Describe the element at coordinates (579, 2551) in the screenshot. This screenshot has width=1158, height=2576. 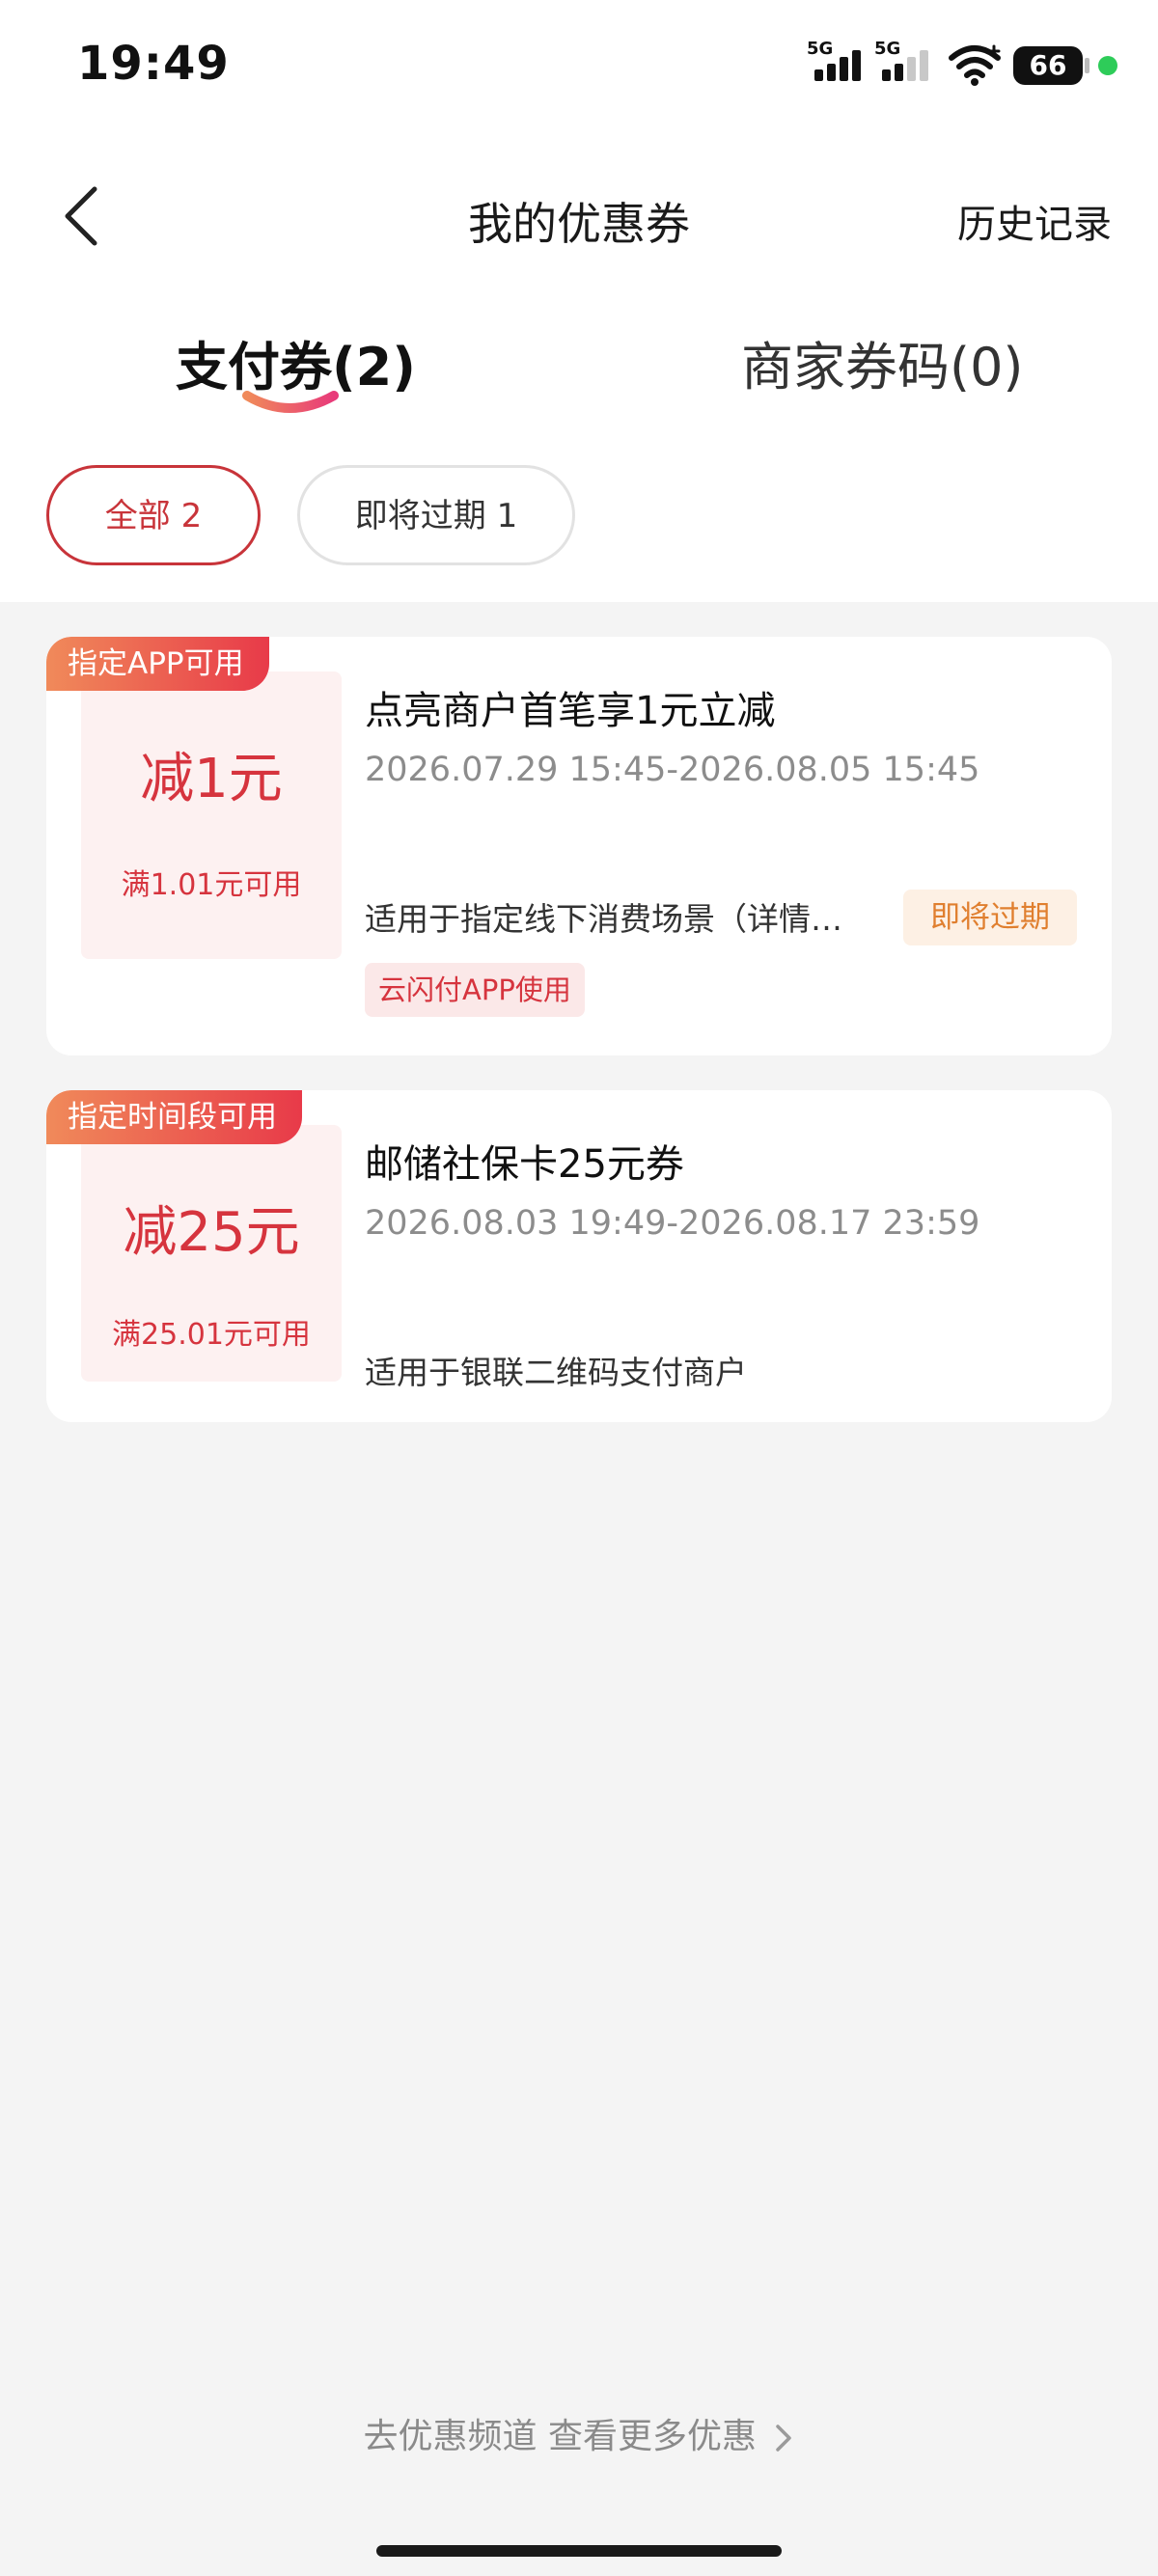
I see `home-indicator` at that location.